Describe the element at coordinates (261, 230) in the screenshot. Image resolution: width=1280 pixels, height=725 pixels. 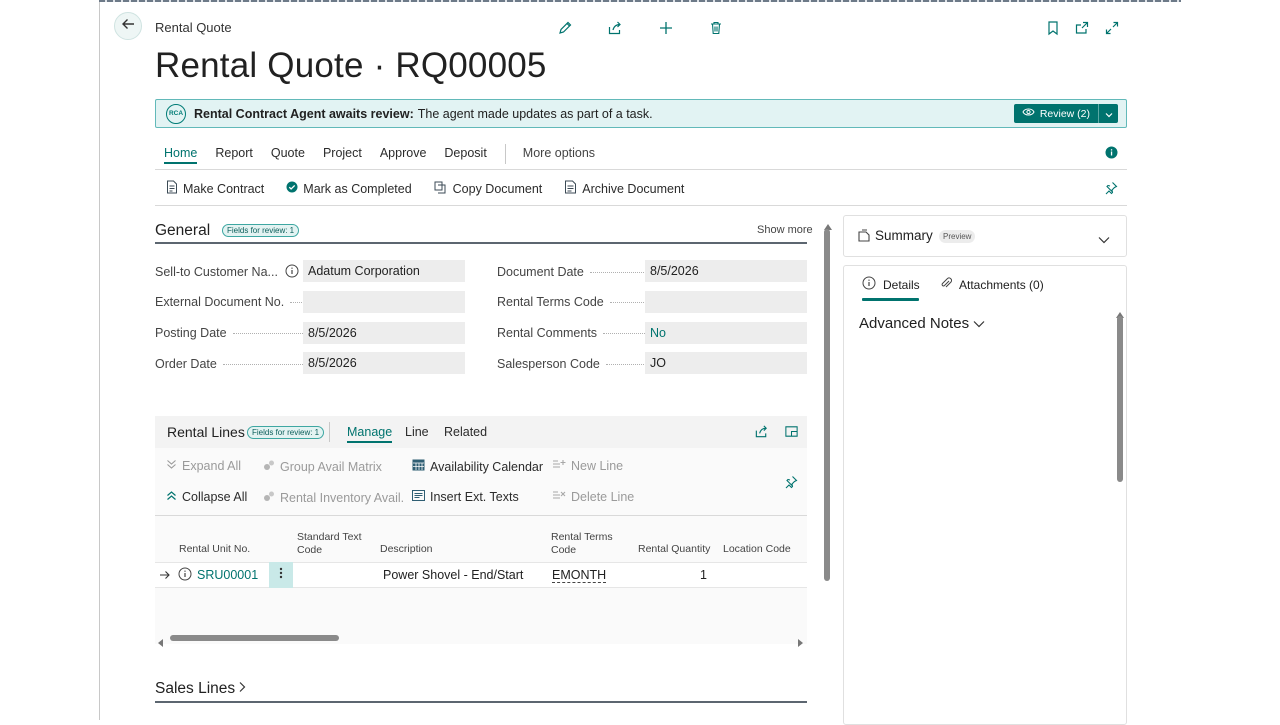
I see `fields-review-badge: Fields for review: 1` at that location.